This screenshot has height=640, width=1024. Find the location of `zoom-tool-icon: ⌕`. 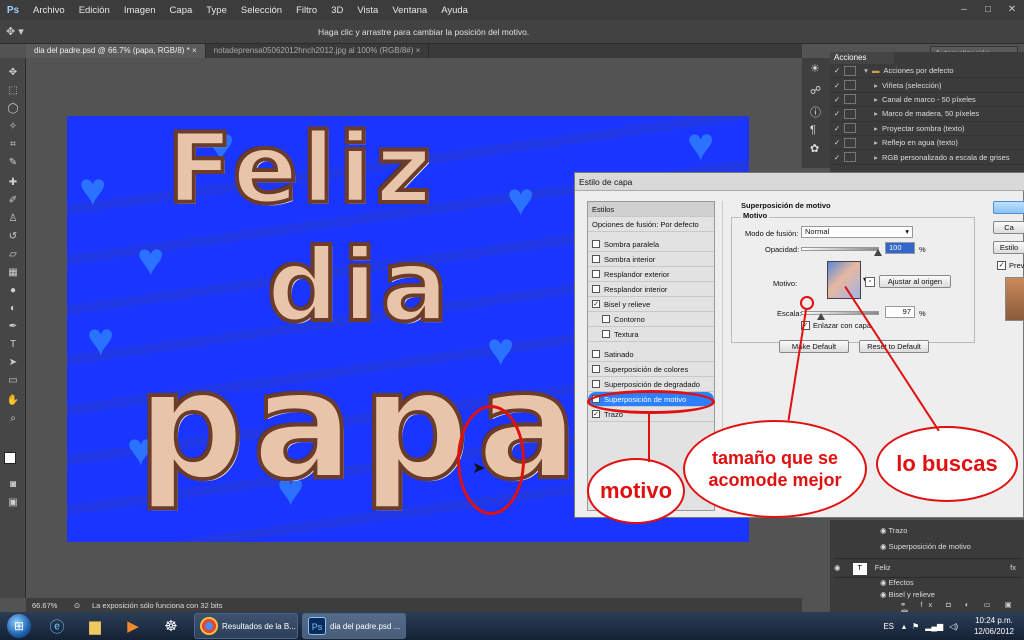

zoom-tool-icon: ⌕ is located at coordinates (13, 419).